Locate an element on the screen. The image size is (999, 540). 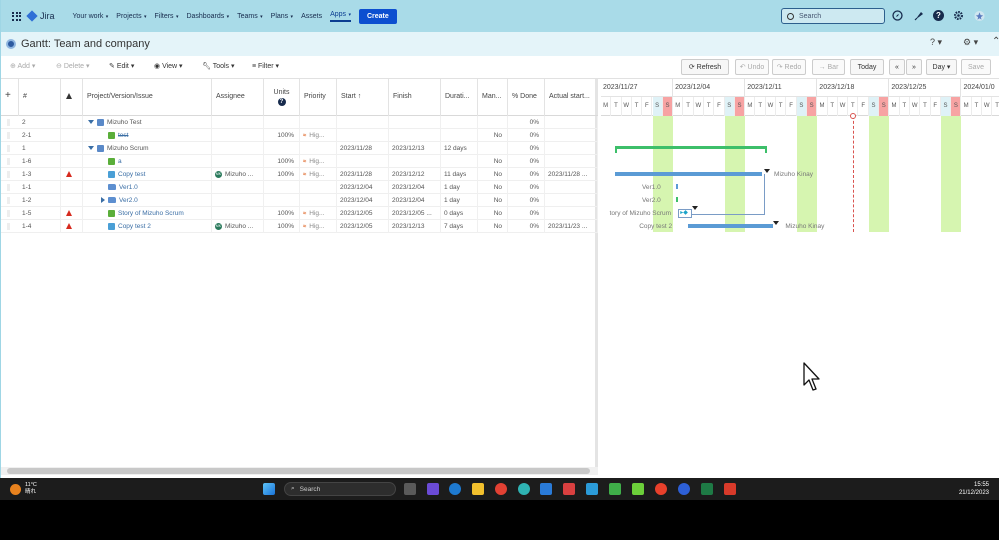
windows-start-icon is located at coordinates (269, 489).